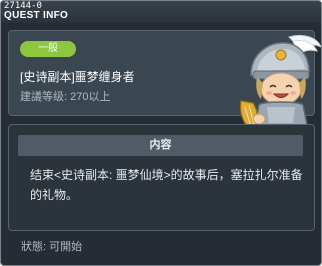 Image resolution: width=322 pixels, height=266 pixels. Describe the element at coordinates (48, 49) in the screenshot. I see `quest-type-badge: 一般` at that location.